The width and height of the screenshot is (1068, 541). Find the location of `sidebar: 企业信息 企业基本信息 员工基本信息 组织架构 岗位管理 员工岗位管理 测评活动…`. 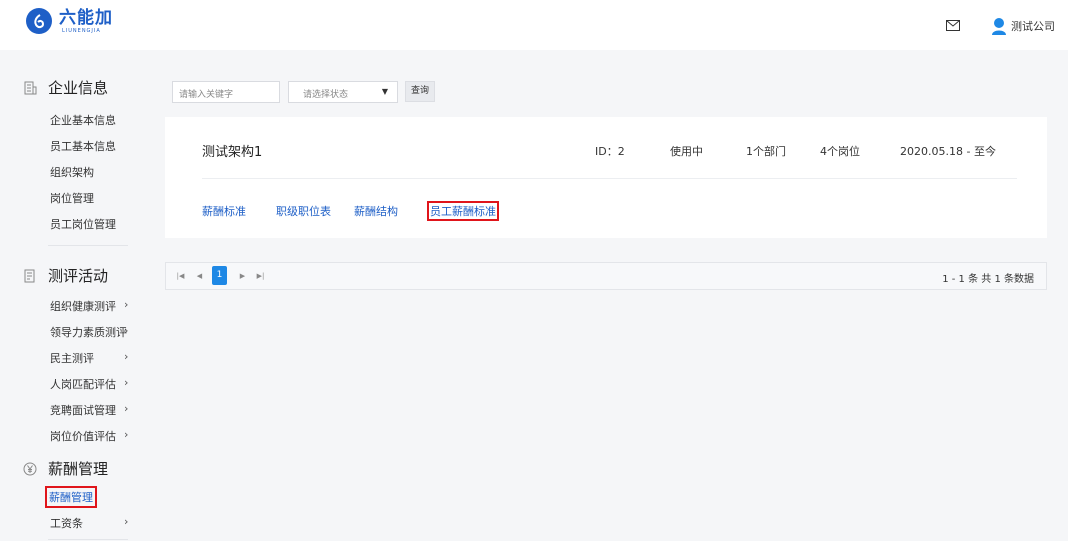

sidebar: 企业信息 企业基本信息 员工基本信息 组织架构 岗位管理 员工岗位管理 测评活动… is located at coordinates (75, 295).